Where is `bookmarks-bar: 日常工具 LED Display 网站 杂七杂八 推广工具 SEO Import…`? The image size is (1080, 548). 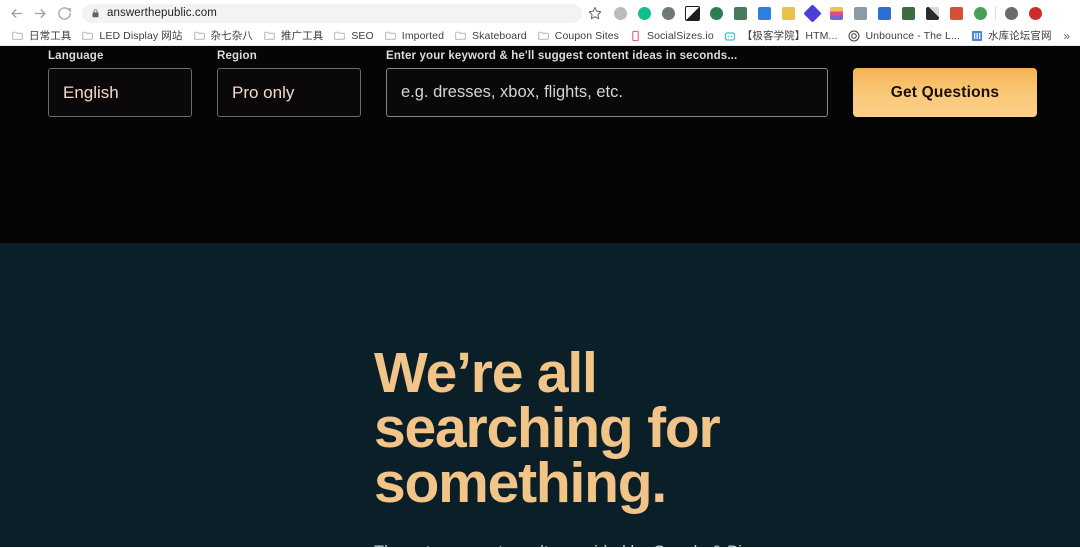
bookmarks-bar: 日常工具 LED Display 网站 杂七杂八 推广工具 SEO Import… is located at coordinates (540, 36).